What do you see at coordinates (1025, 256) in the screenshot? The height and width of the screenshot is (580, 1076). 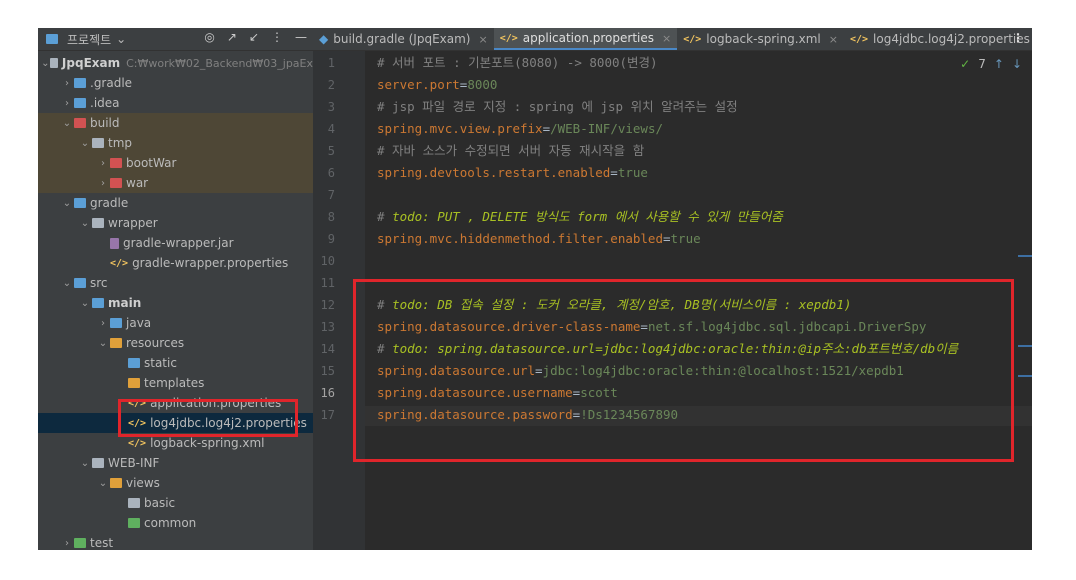 I see `scrollbar-marker` at bounding box center [1025, 256].